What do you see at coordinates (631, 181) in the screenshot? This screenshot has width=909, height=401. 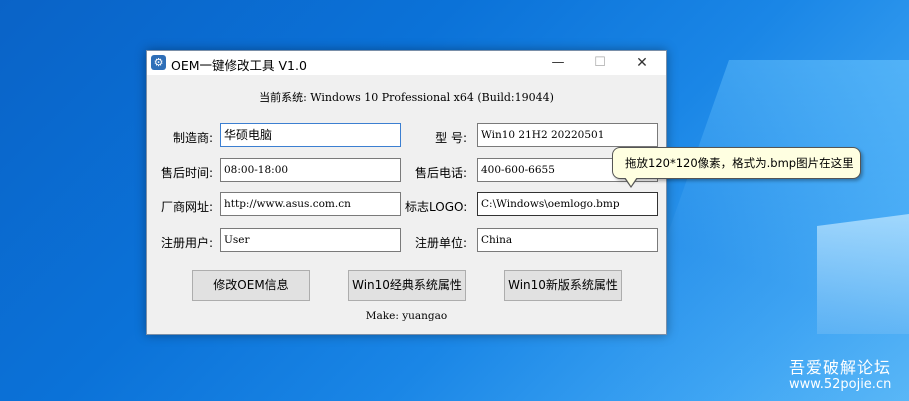 I see `tooltip-tail-fill` at bounding box center [631, 181].